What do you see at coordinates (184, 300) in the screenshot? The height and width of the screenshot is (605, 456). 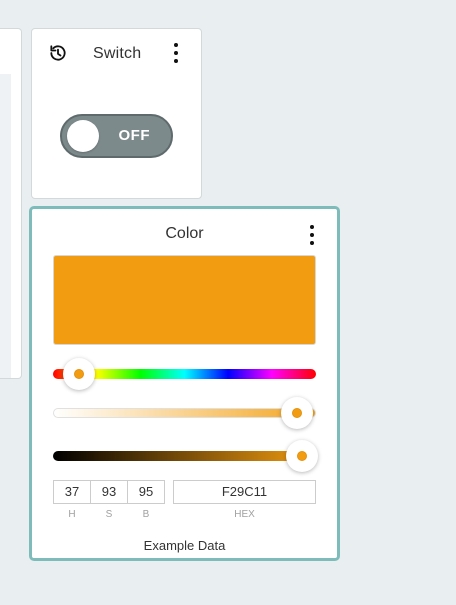 I see `color-preview-swatch` at bounding box center [184, 300].